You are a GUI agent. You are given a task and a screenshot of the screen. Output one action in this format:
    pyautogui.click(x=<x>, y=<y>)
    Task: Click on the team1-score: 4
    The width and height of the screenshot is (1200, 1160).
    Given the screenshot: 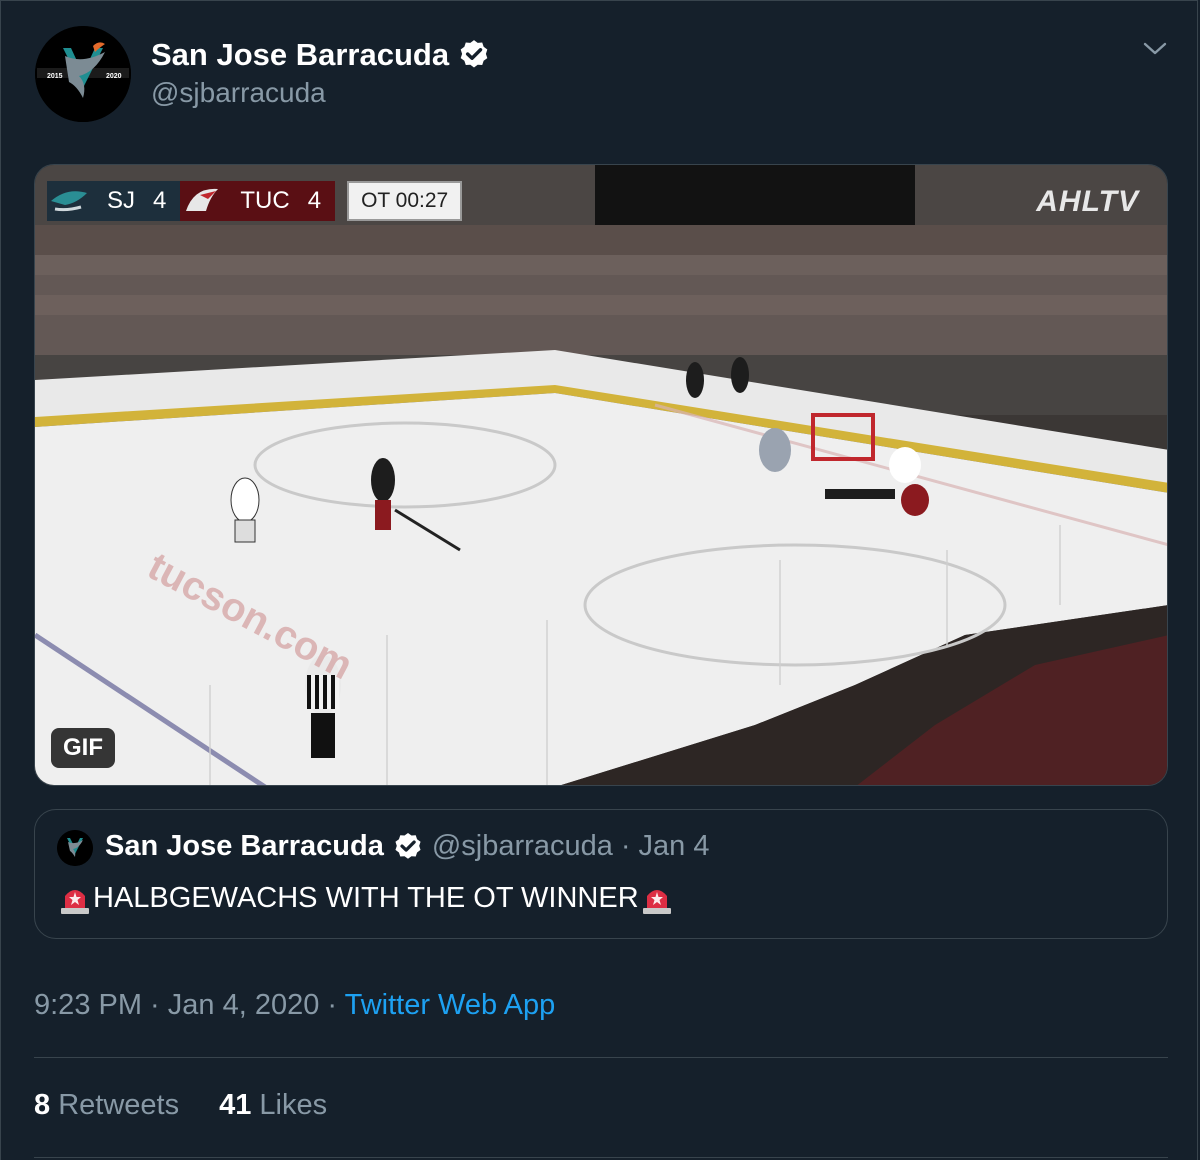 What is the action you would take?
    pyautogui.click(x=160, y=200)
    